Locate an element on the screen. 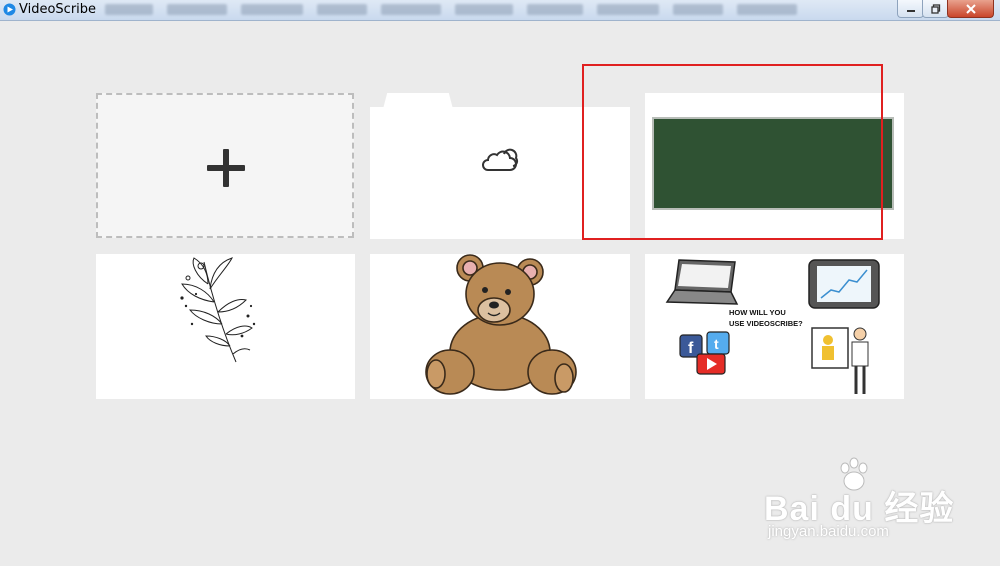 This screenshot has height=566, width=1000. blurred-taskbar-strip is located at coordinates (485, 10).